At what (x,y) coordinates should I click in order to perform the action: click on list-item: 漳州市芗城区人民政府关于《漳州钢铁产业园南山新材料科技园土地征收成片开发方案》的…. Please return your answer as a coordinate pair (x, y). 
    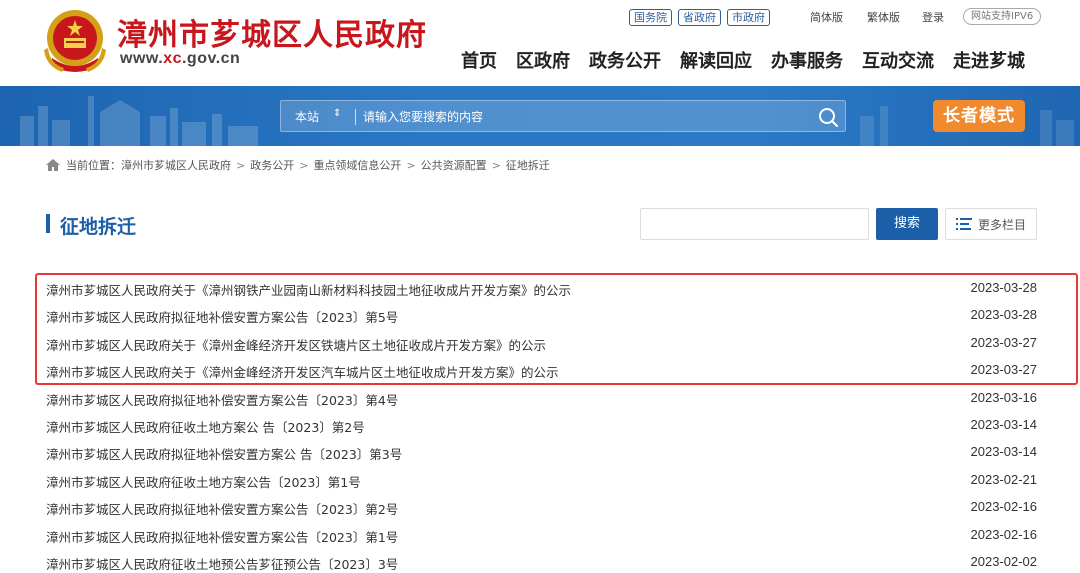
    Looking at the image, I should click on (541, 287).